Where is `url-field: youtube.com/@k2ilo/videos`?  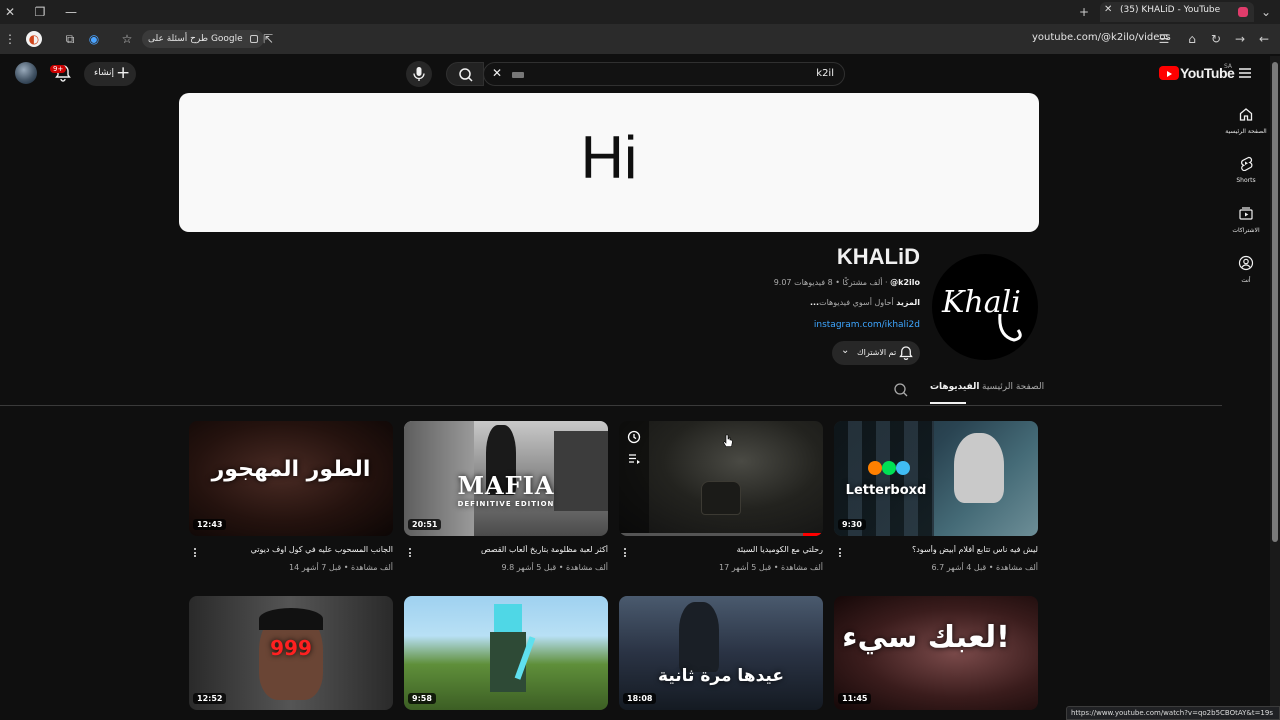 url-field: youtube.com/@k2ilo/videos is located at coordinates (1101, 37).